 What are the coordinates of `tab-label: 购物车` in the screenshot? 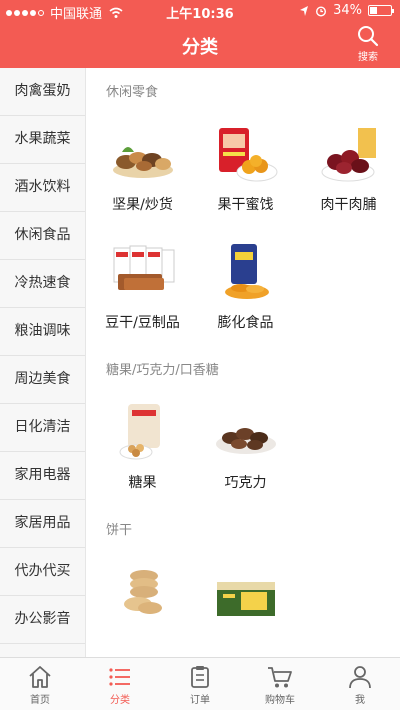 It's located at (280, 700).